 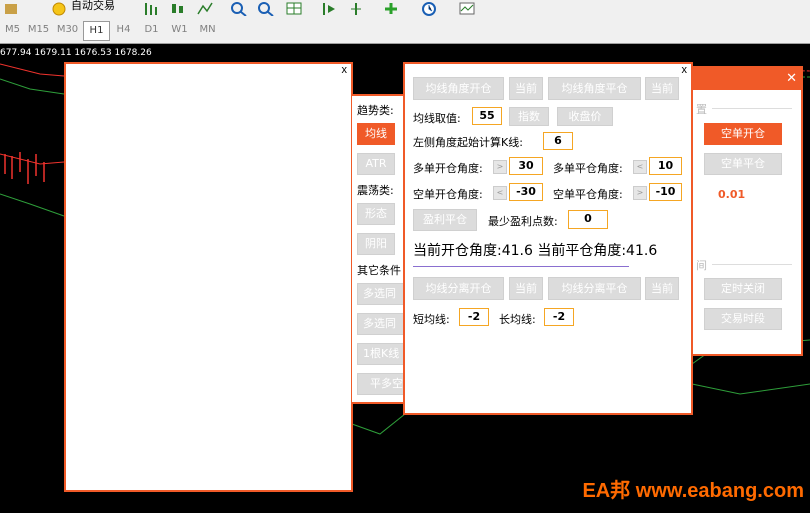 I want to click on ma-panel-close-icon: x, so click(x=685, y=70).